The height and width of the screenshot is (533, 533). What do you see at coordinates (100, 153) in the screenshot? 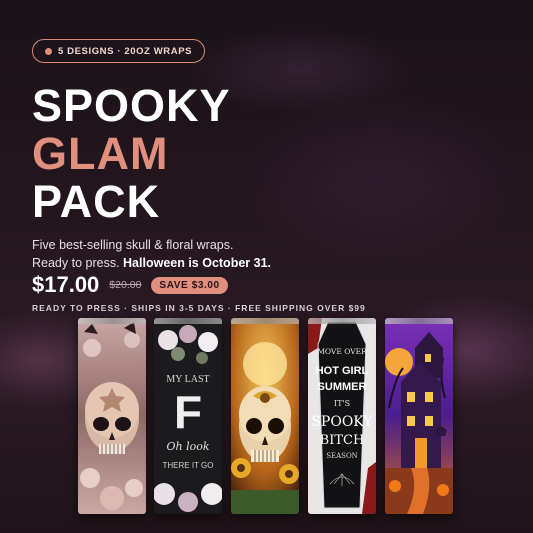
I see `headline-line-2: GLAM` at bounding box center [100, 153].